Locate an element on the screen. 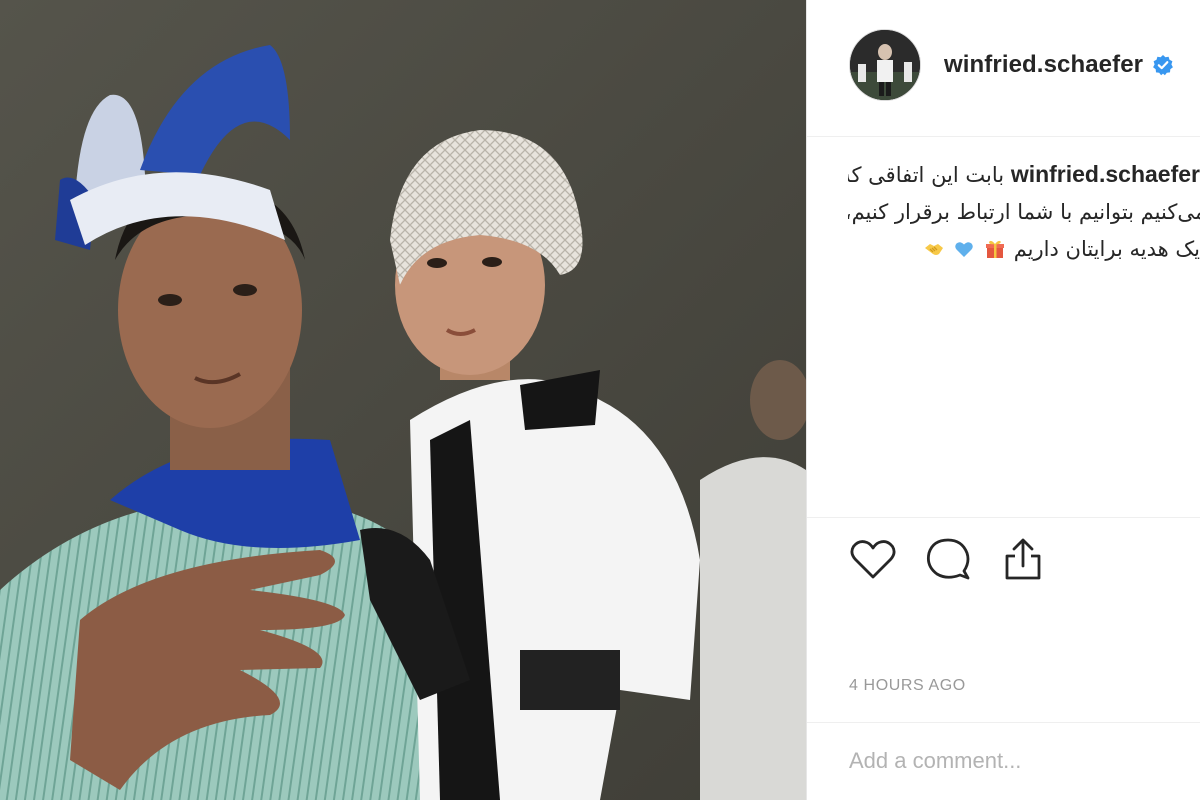 This screenshot has height=800, width=1200. post-timestamp: 4 HOURS AGO is located at coordinates (907, 686).